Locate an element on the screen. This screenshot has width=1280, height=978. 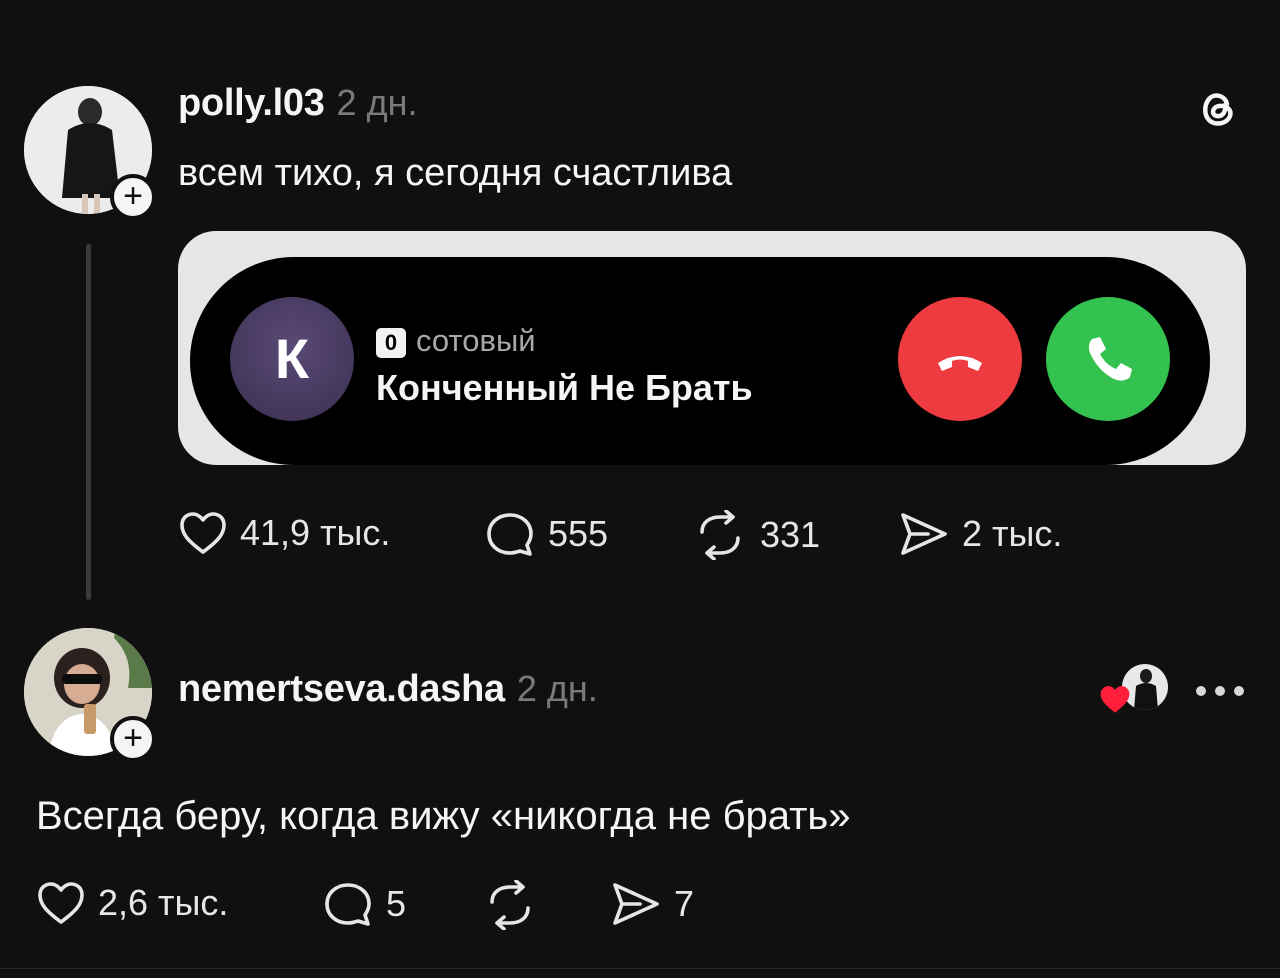
reply-like-count: 2,6 тыс. is located at coordinates (163, 902).